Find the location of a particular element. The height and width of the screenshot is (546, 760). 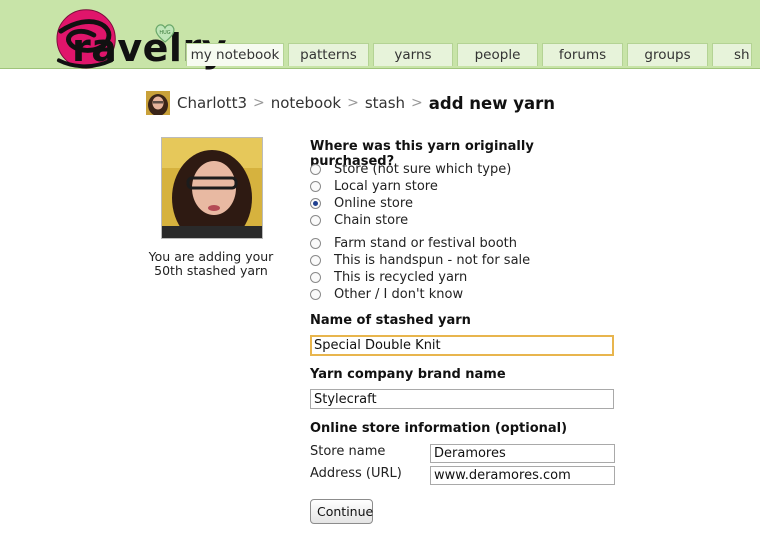

address-url-label: Address (URL) is located at coordinates (356, 473).